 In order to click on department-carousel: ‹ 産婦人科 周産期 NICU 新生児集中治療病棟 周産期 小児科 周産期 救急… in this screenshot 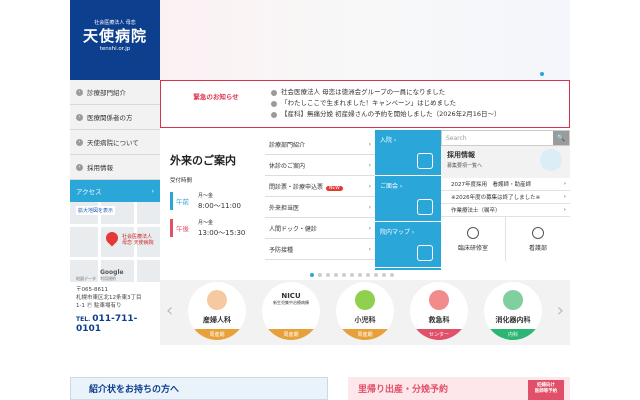, I will do `click(365, 312)`.